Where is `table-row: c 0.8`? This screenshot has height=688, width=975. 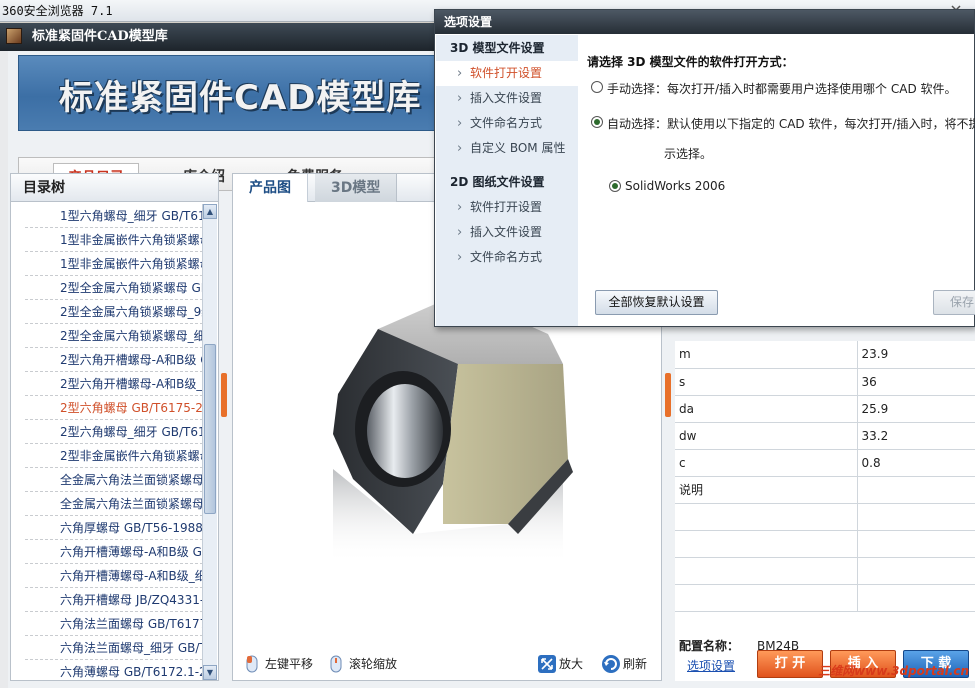
table-row: c 0.8 is located at coordinates (825, 463).